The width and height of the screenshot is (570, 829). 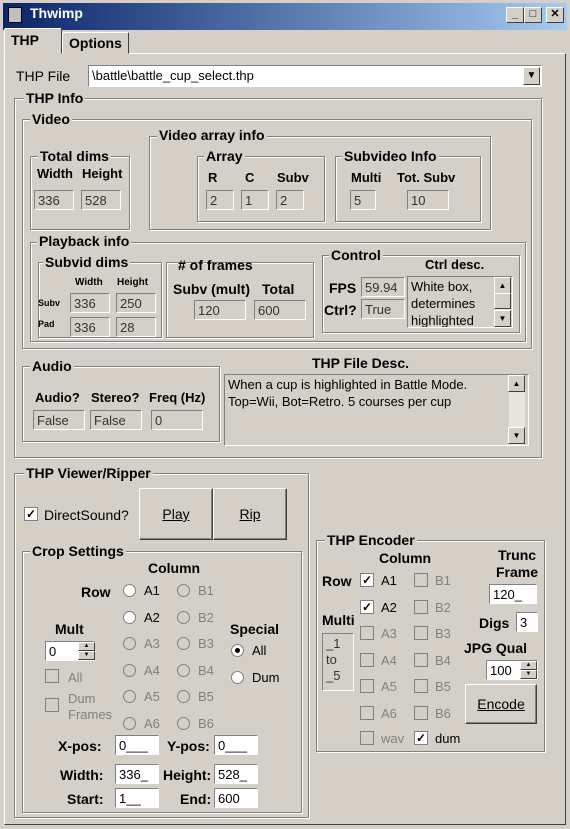 I want to click on encoder-checkbox-a2: ✓, so click(x=367, y=606).